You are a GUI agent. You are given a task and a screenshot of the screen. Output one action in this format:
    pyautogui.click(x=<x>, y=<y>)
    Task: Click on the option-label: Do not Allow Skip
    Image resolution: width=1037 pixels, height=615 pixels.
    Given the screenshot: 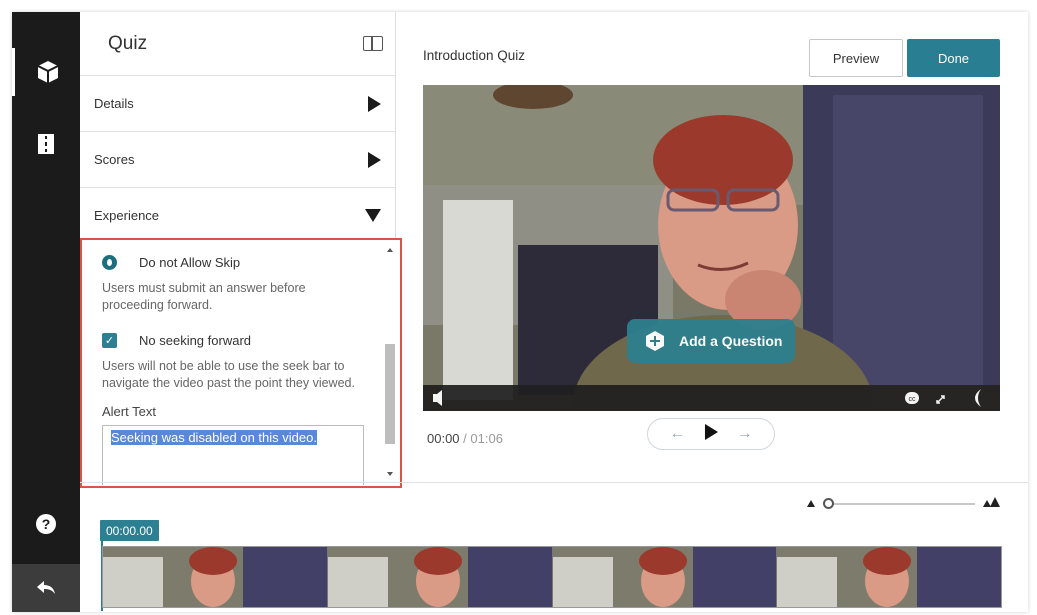 What is the action you would take?
    pyautogui.click(x=190, y=262)
    